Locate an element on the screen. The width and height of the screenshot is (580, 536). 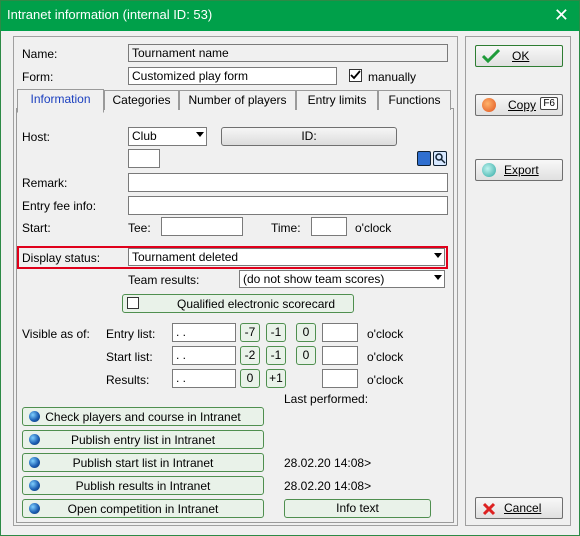
check-players-button: Check players and course in Intranet is located at coordinates (143, 416).